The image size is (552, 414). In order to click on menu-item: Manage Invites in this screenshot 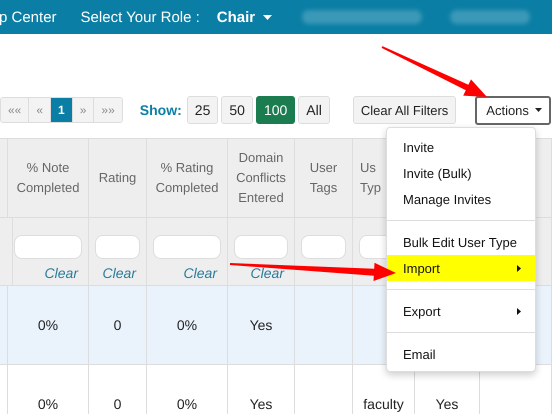, I will do `click(461, 199)`.